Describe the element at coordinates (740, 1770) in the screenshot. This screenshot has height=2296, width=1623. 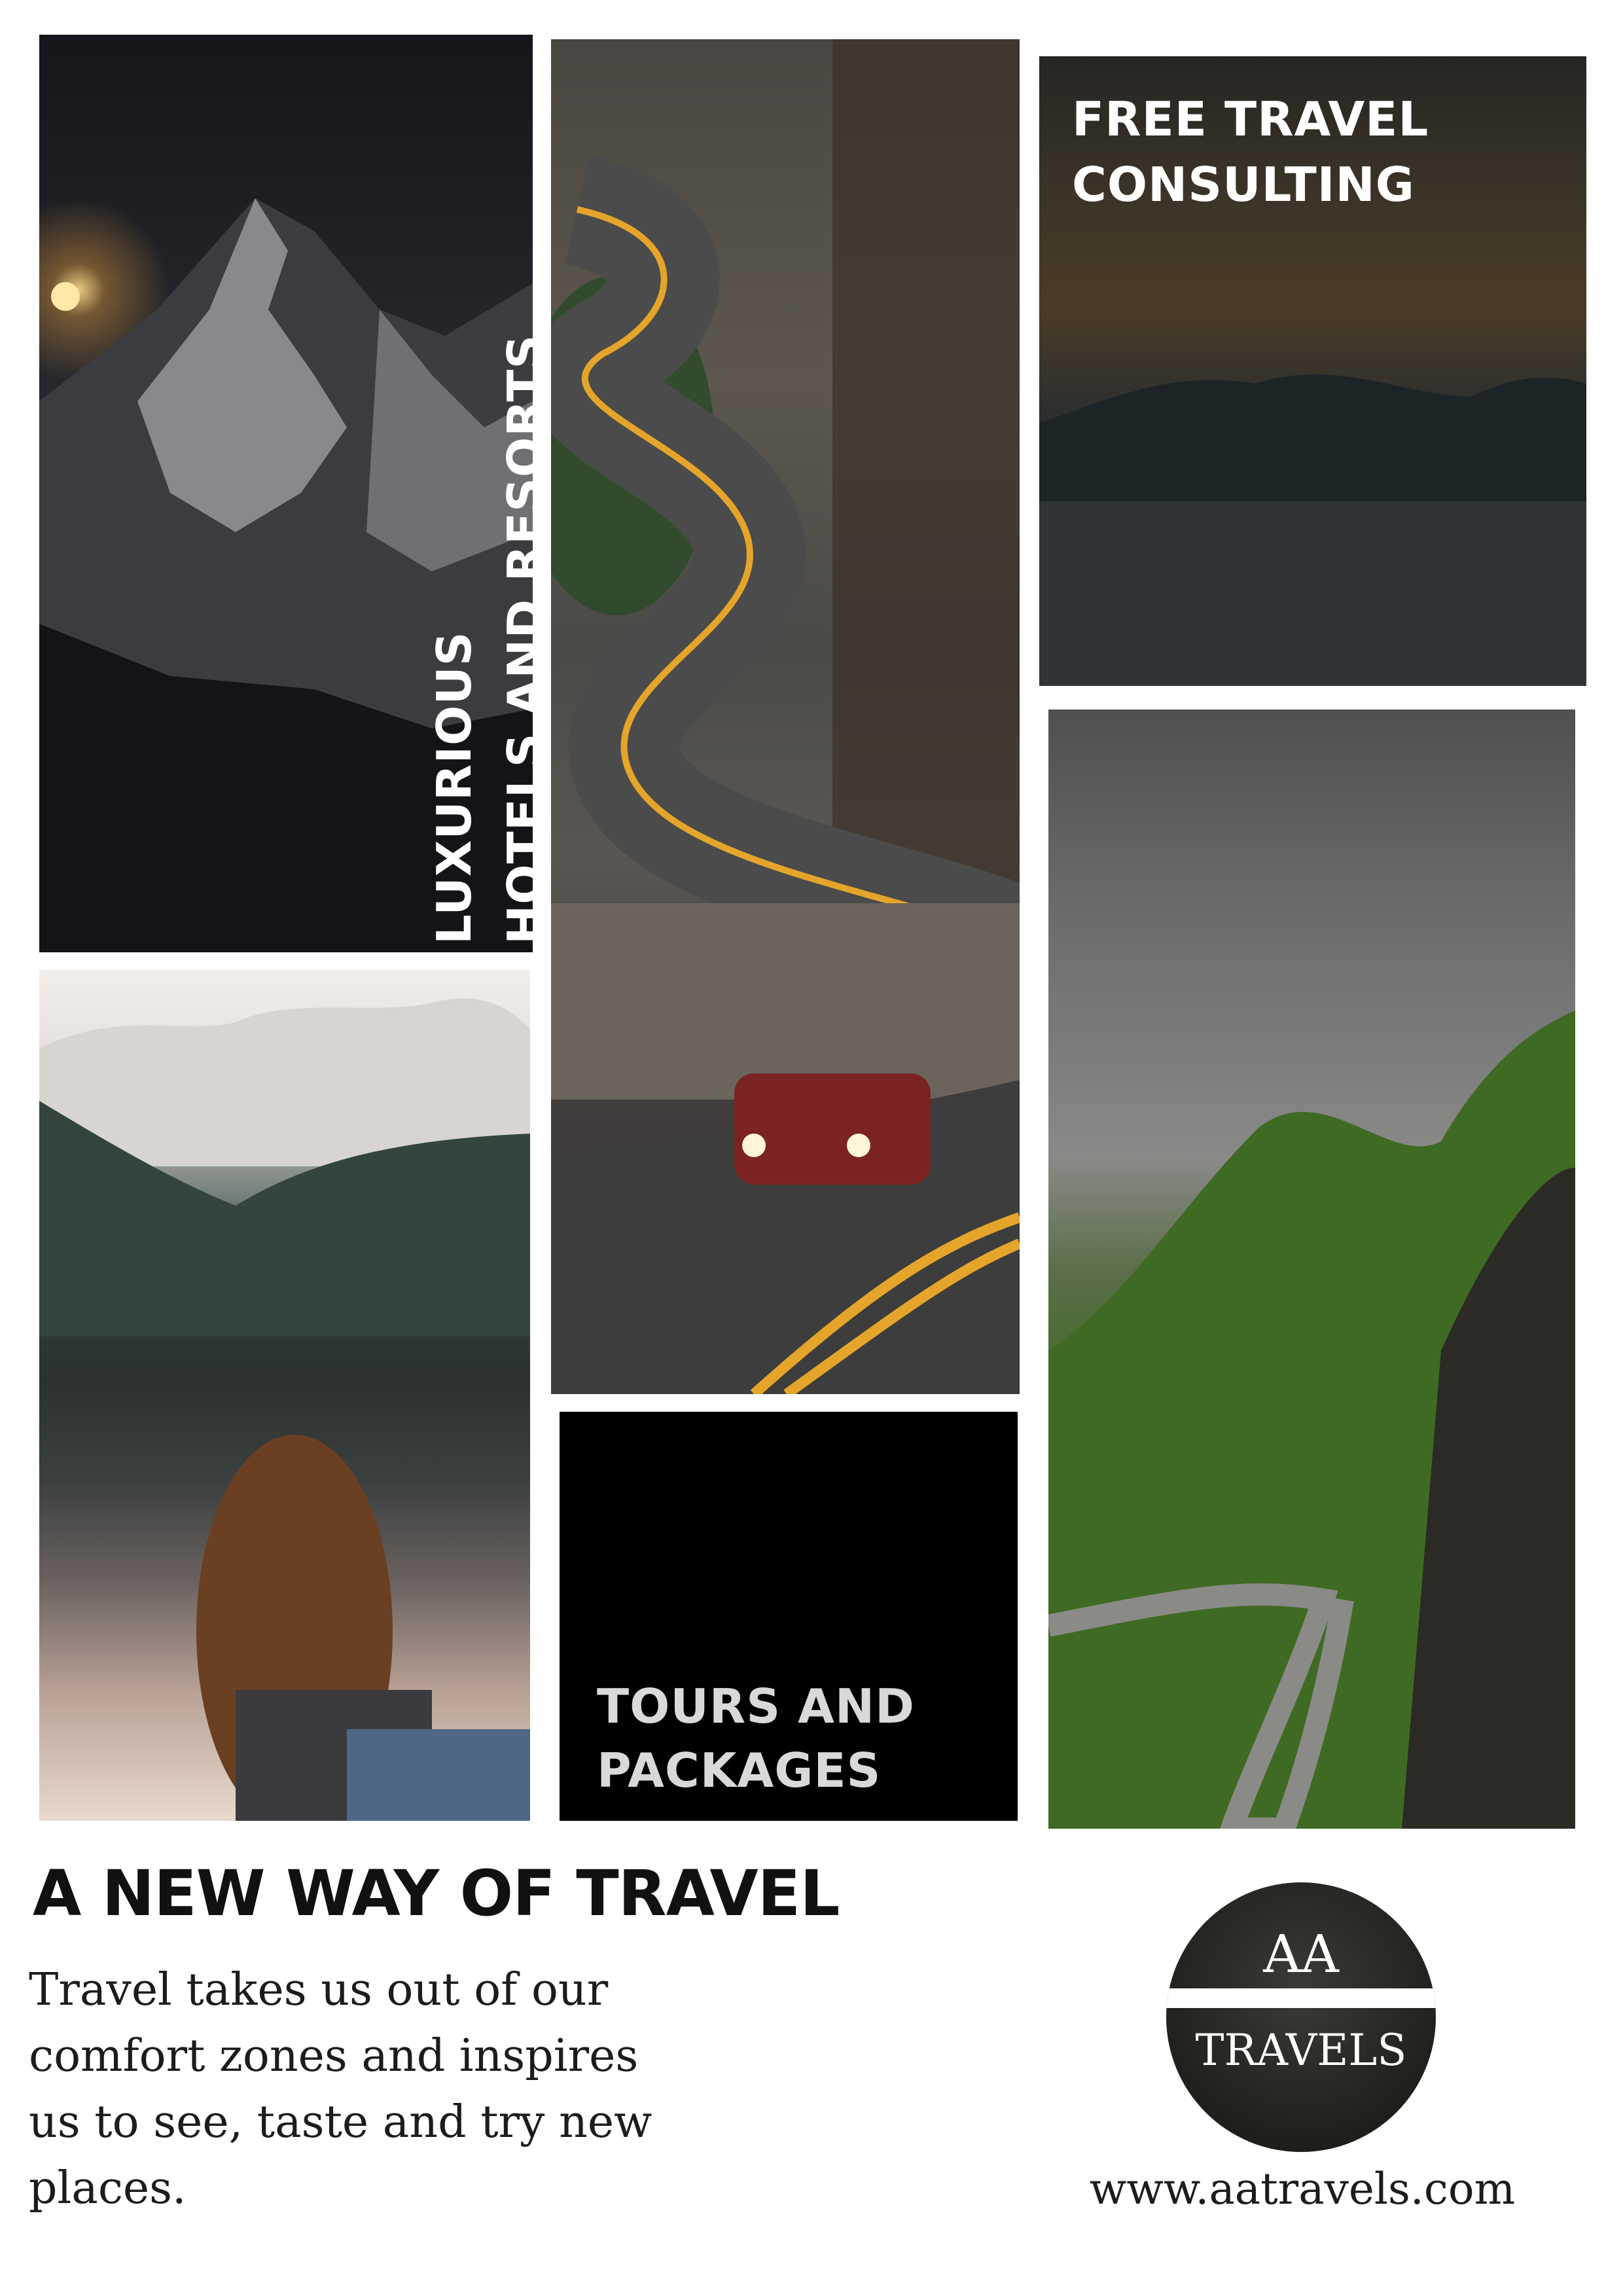
I see `tours-title-line2: PACKAGES` at that location.